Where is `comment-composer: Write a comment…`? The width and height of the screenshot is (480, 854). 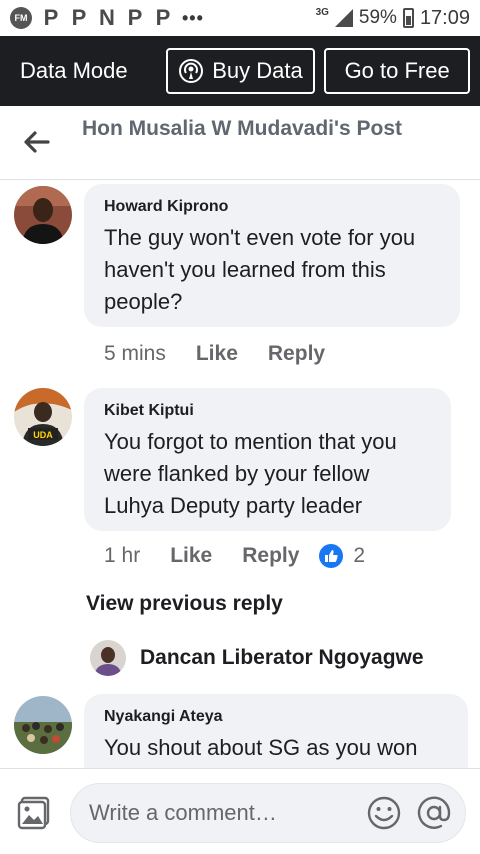
comment-composer: Write a comment… is located at coordinates (240, 811).